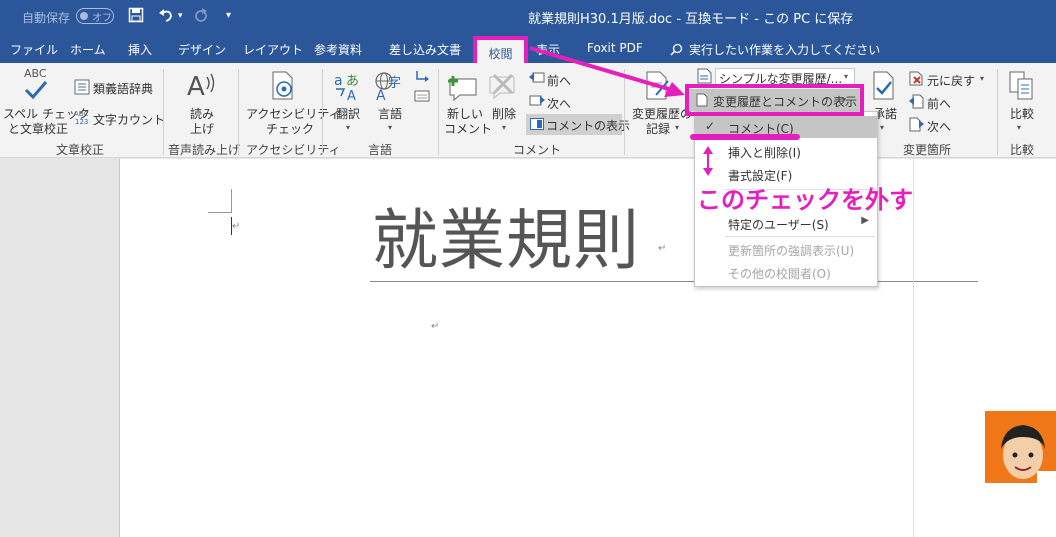 The height and width of the screenshot is (537, 1056). I want to click on annotation-text: このチェックを外す, so click(805, 200).